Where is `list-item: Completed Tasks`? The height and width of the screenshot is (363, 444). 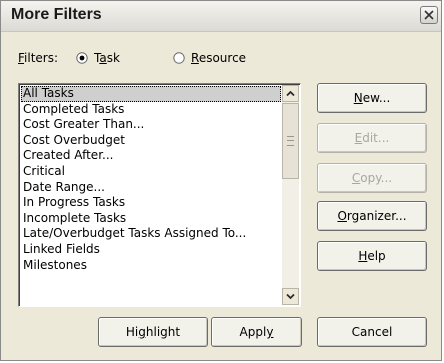
list-item: Completed Tasks is located at coordinates (151, 110).